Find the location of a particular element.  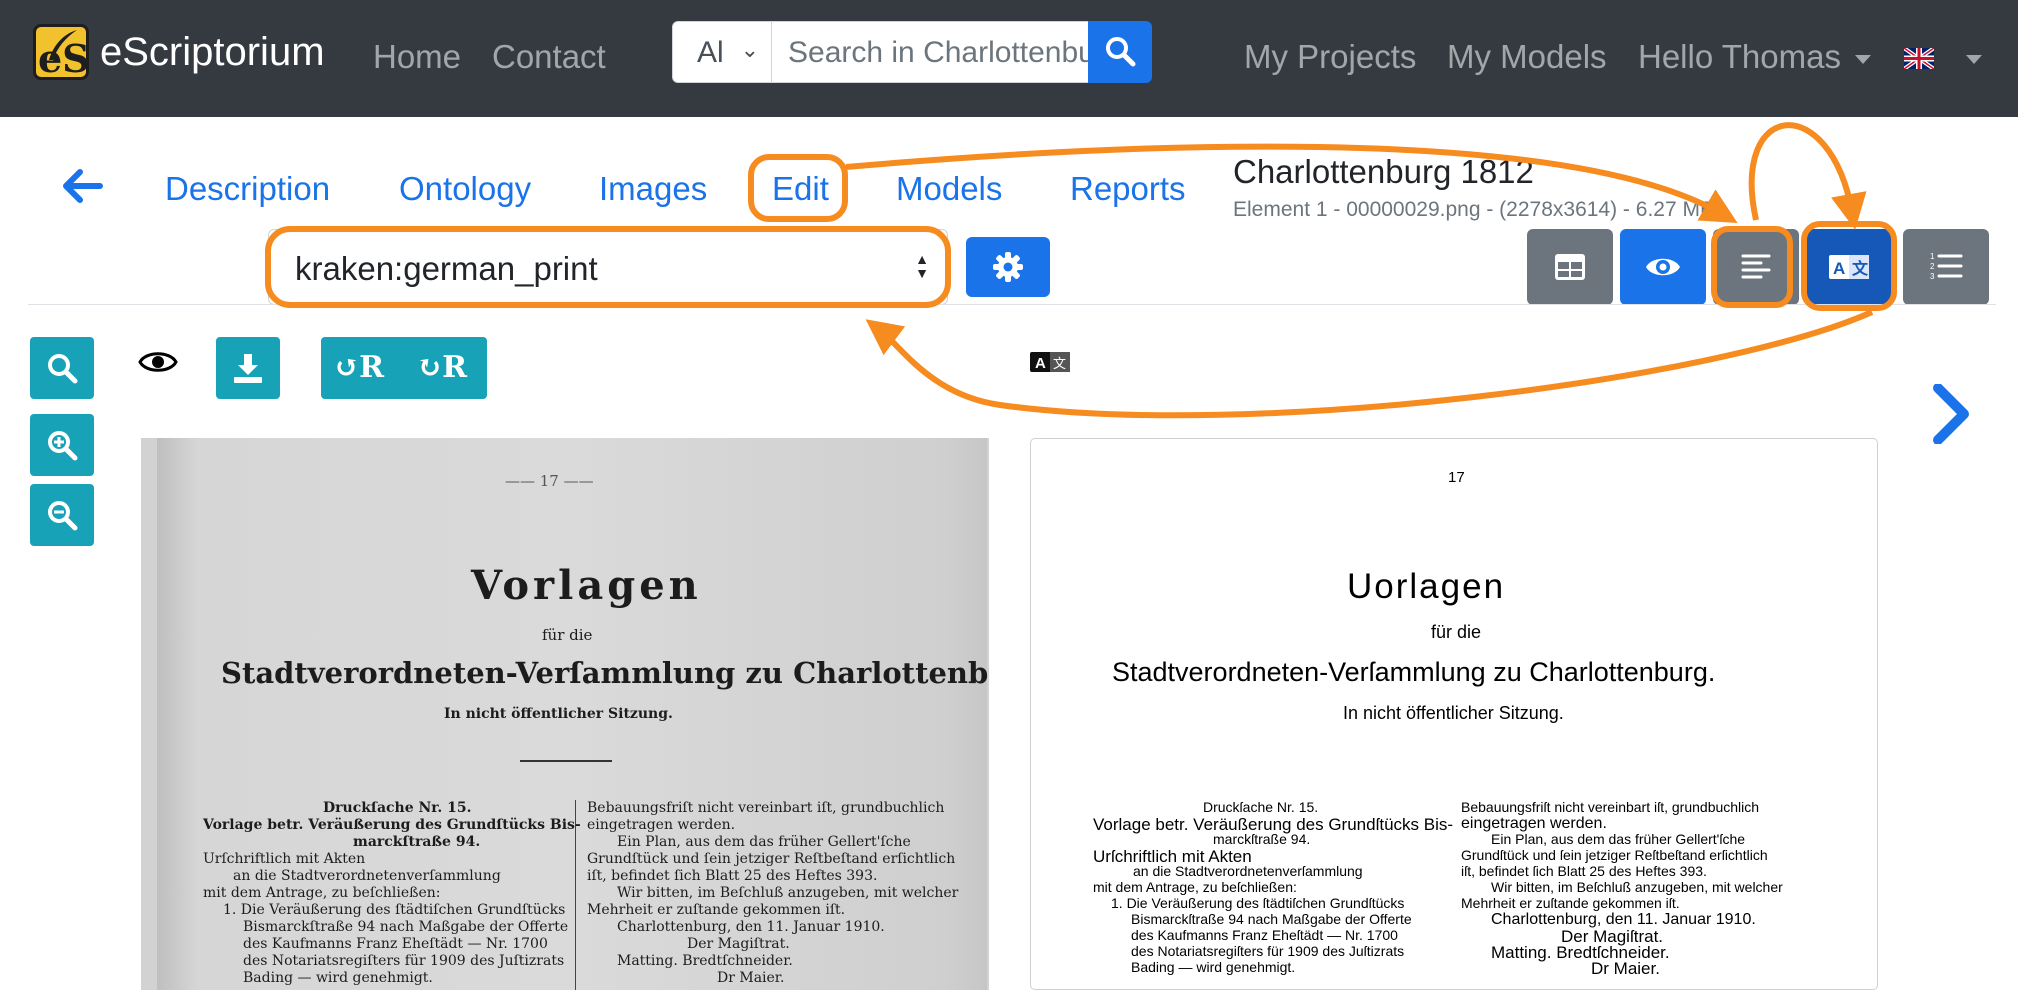

toggle-segmentation-panel is located at coordinates (1570, 267).